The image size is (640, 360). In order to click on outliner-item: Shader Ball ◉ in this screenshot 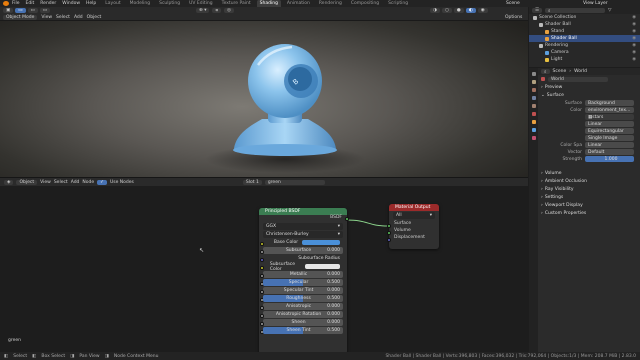, I will do `click(584, 24)`.